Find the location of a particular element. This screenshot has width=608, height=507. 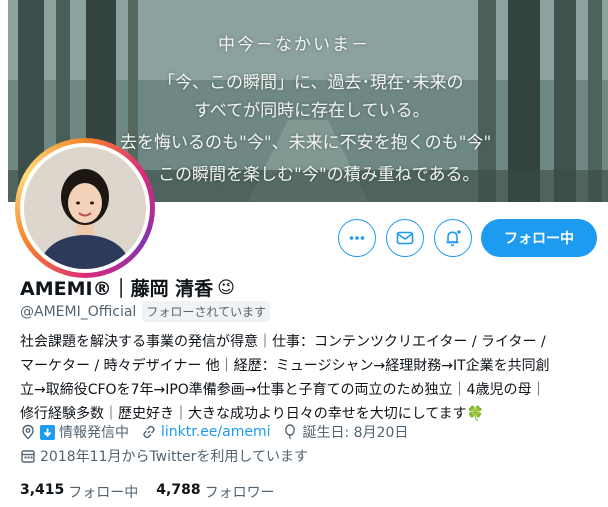

avatar is located at coordinates (85, 208).